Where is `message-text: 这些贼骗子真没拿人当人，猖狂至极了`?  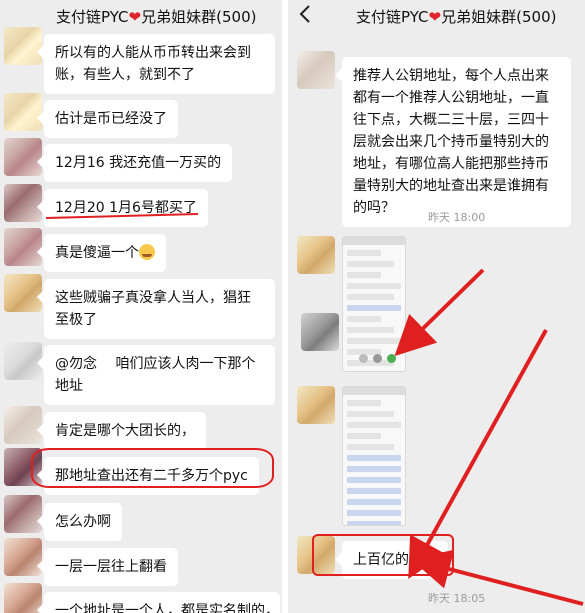
message-text: 这些贼骗子真没拿人当人，猖狂至极了 is located at coordinates (153, 309).